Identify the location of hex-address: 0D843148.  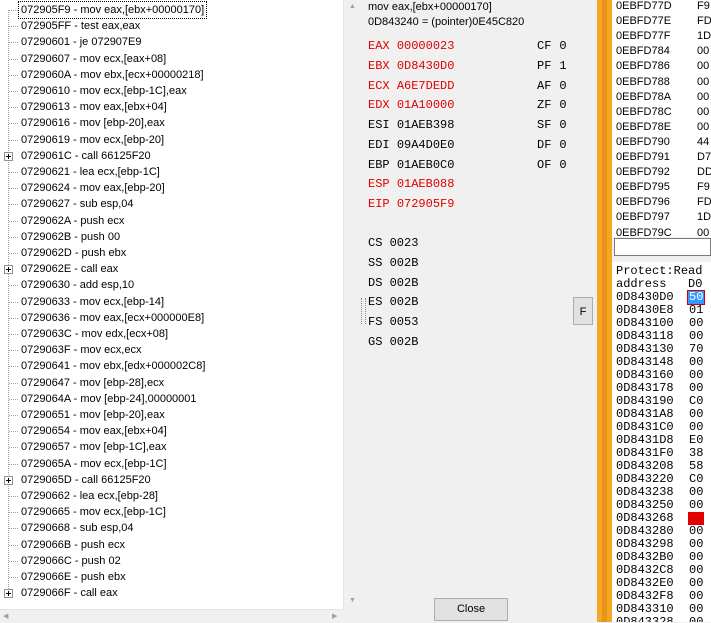
(645, 362).